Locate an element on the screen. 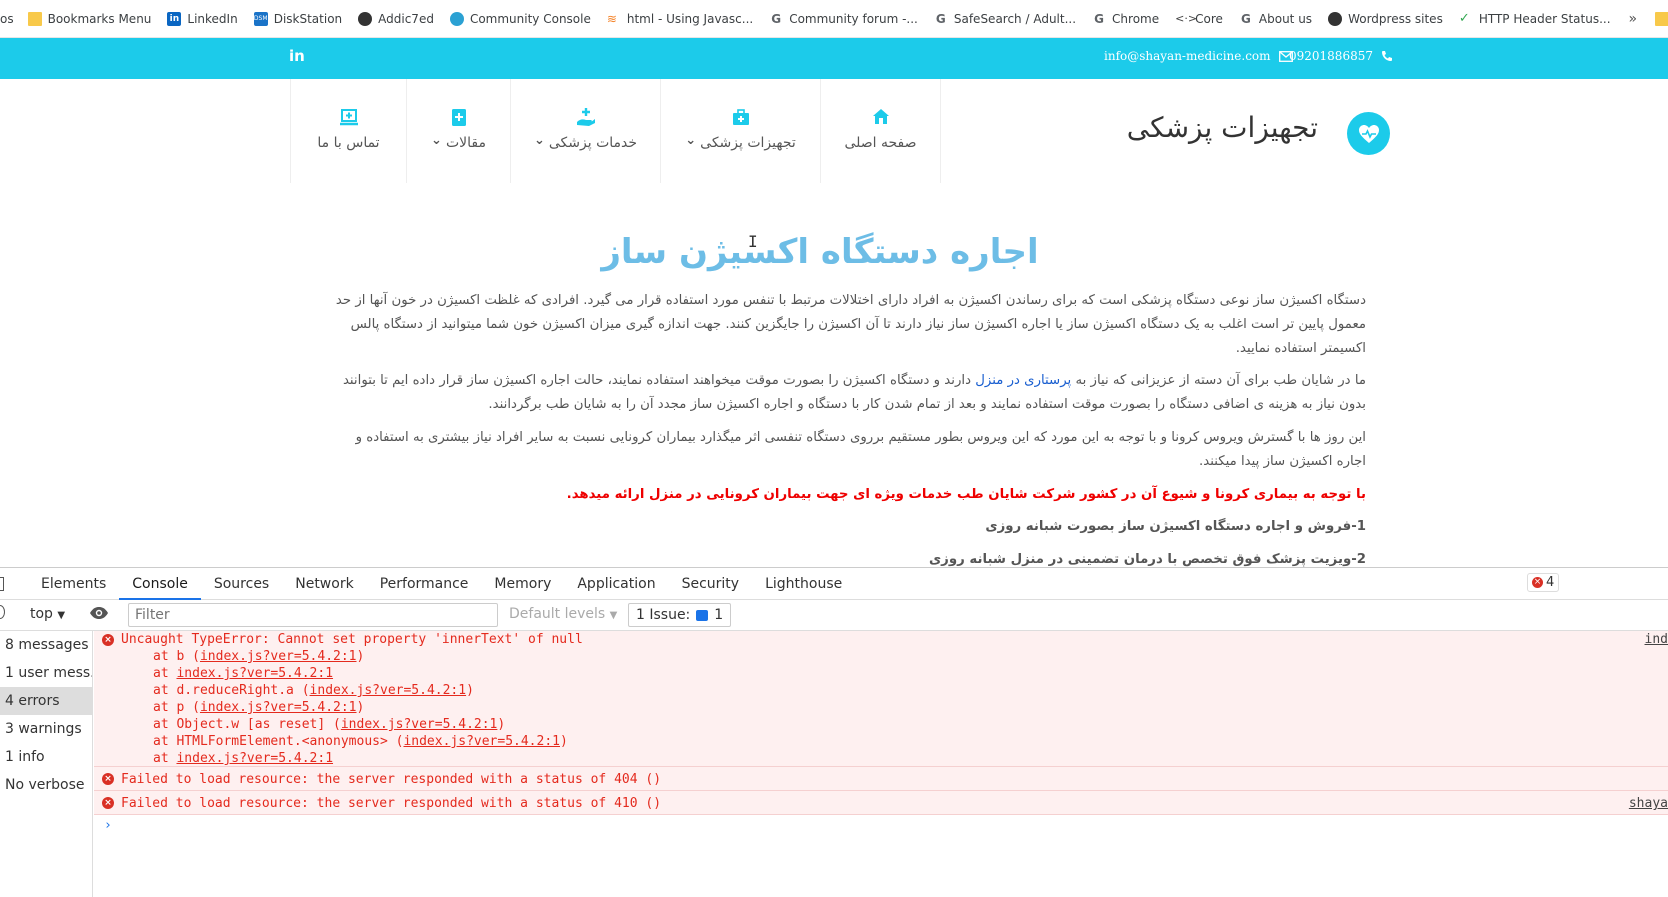 This screenshot has height=897, width=1668. nav-label: صفحه اصلی is located at coordinates (880, 143).